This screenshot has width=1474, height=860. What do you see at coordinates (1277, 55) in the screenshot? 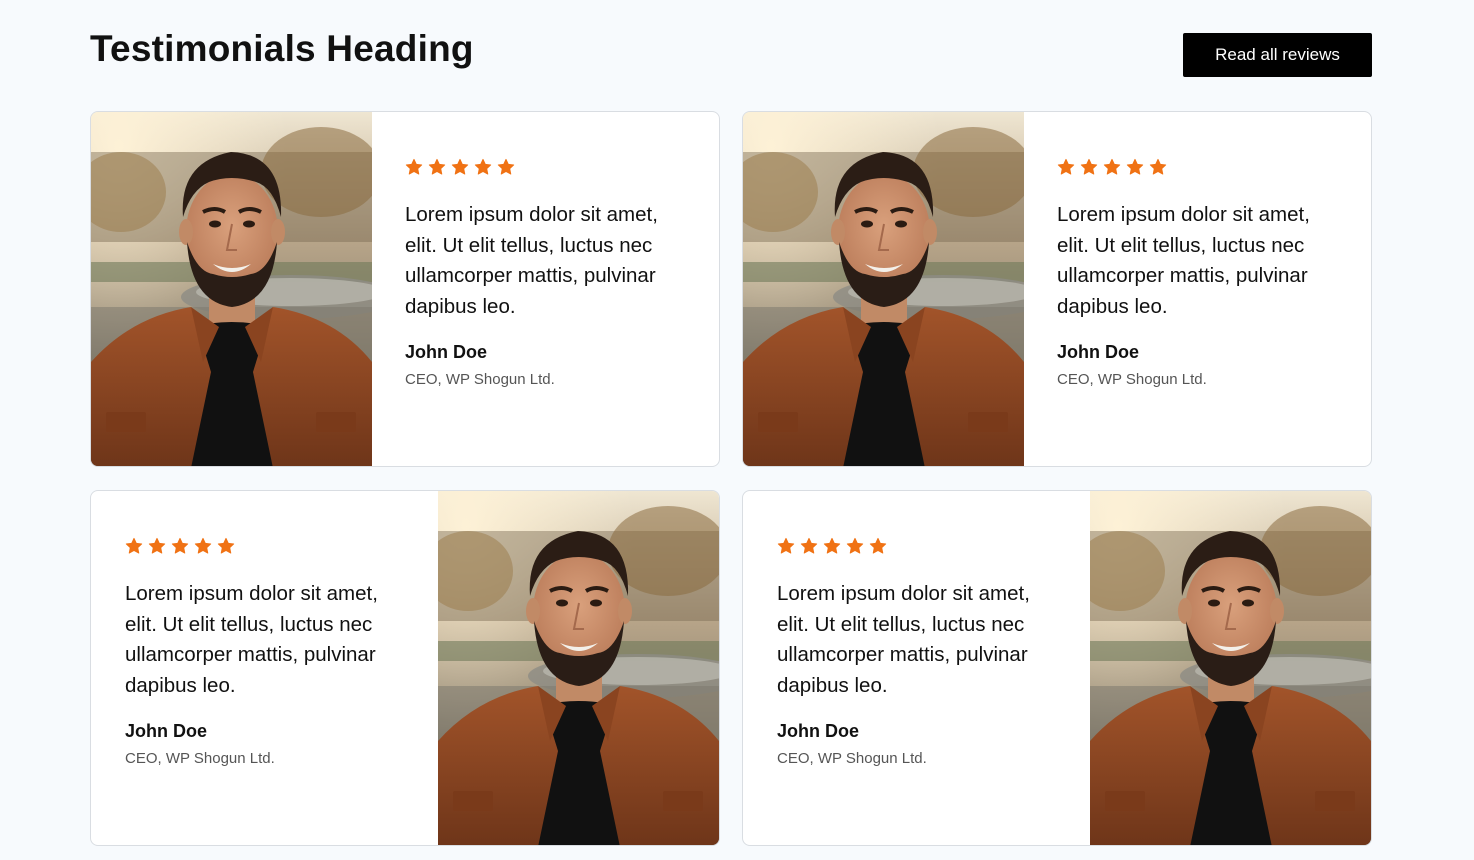
I see `read-all-reviews-button: Read all reviews` at bounding box center [1277, 55].